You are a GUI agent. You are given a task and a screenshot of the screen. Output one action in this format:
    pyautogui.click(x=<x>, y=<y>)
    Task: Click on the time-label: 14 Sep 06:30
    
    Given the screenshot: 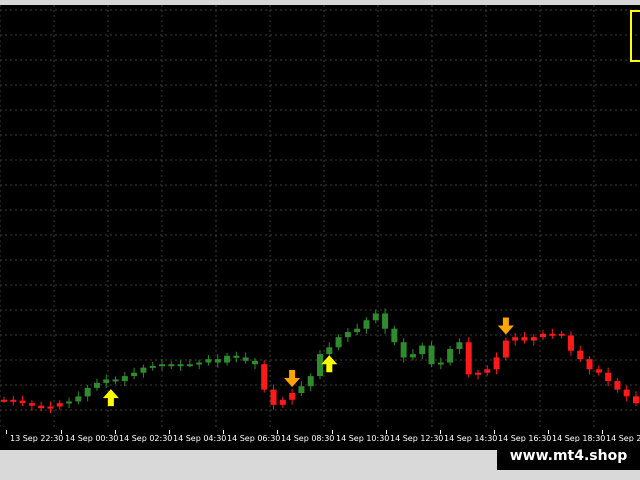 What is the action you would take?
    pyautogui.click(x=254, y=438)
    